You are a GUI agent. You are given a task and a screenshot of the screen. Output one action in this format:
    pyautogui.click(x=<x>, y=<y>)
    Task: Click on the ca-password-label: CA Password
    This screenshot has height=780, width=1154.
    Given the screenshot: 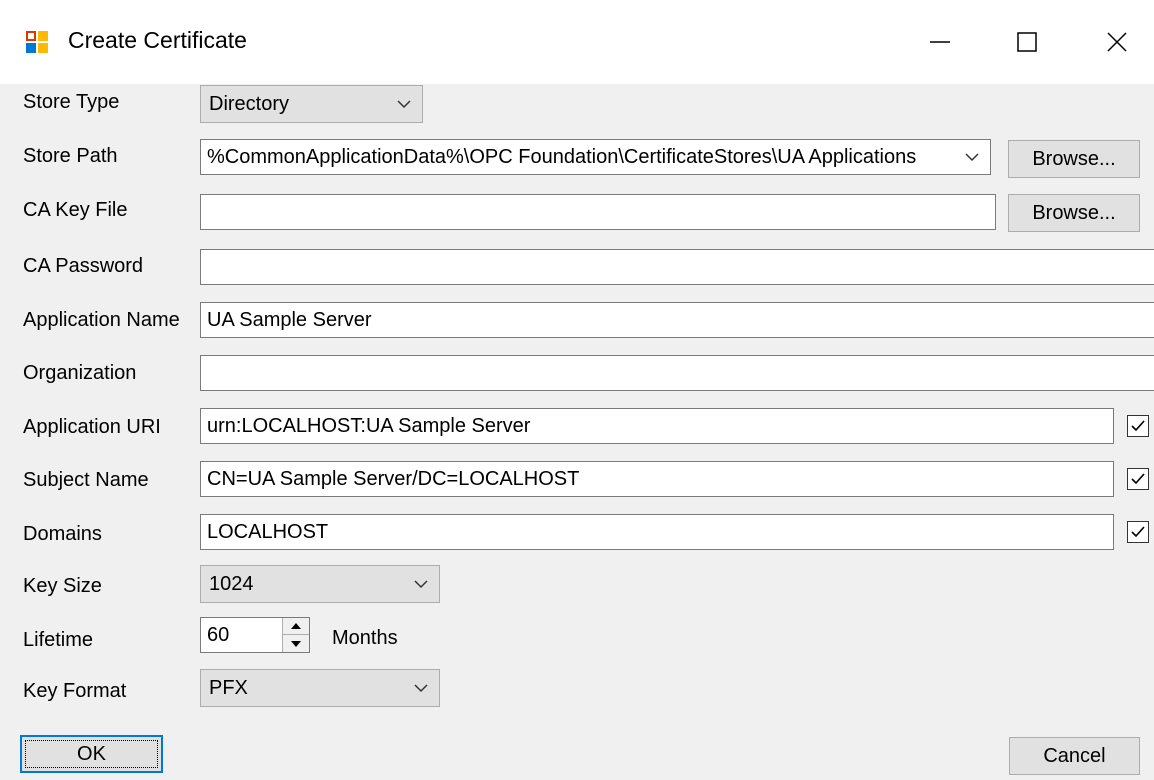 What is the action you would take?
    pyautogui.click(x=83, y=266)
    